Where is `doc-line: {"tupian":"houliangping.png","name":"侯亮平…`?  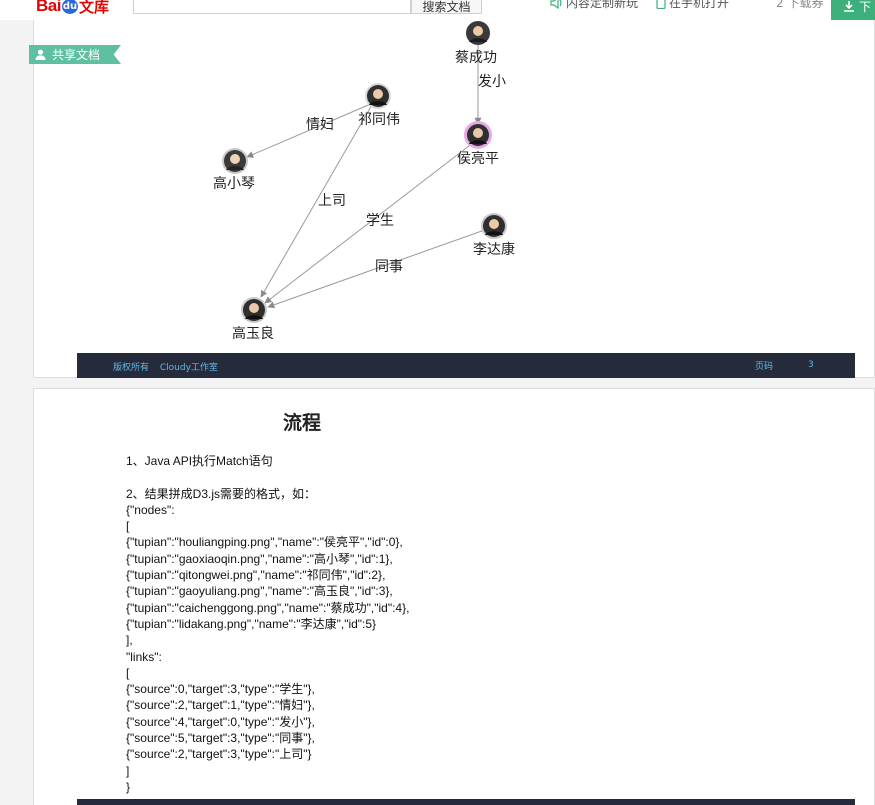 doc-line: {"tupian":"houliangping.png","name":"侯亮平… is located at coordinates (264, 542).